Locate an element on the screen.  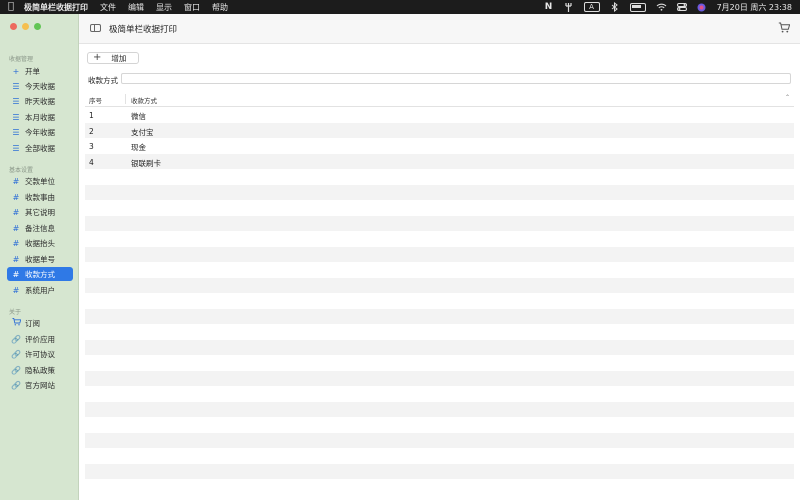
sidebar-item-reason: # 收款事由 is located at coordinates (40, 197).